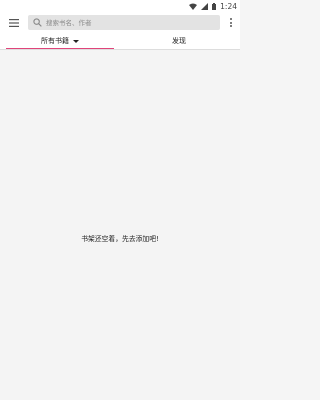 Image resolution: width=320 pixels, height=400 pixels. I want to click on signal-icon, so click(205, 6).